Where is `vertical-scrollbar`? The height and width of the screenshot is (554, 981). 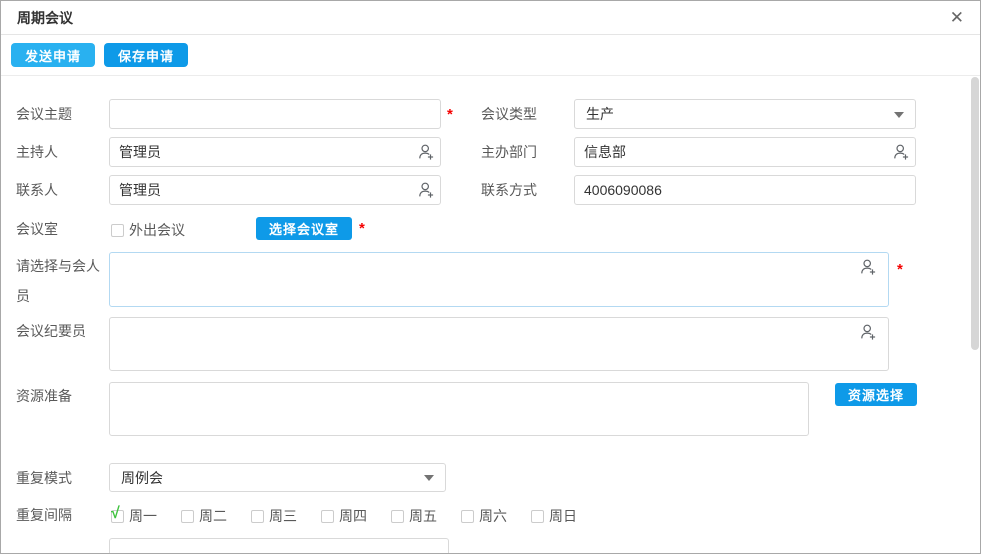
vertical-scrollbar is located at coordinates (974, 314).